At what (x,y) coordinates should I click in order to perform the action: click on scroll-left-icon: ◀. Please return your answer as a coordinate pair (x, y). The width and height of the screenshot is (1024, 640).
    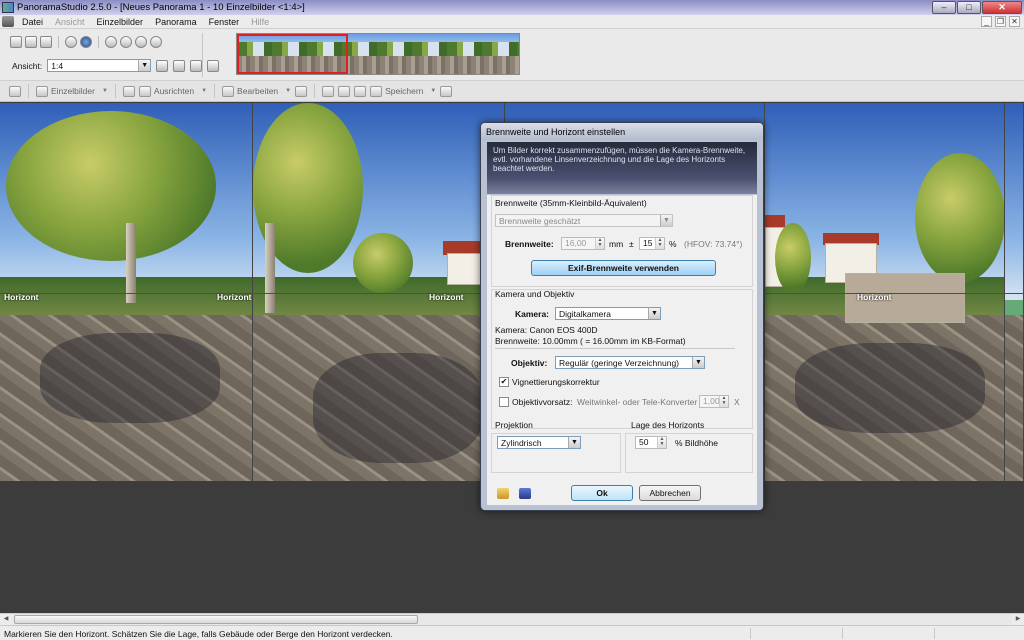
    Looking at the image, I should click on (6, 619).